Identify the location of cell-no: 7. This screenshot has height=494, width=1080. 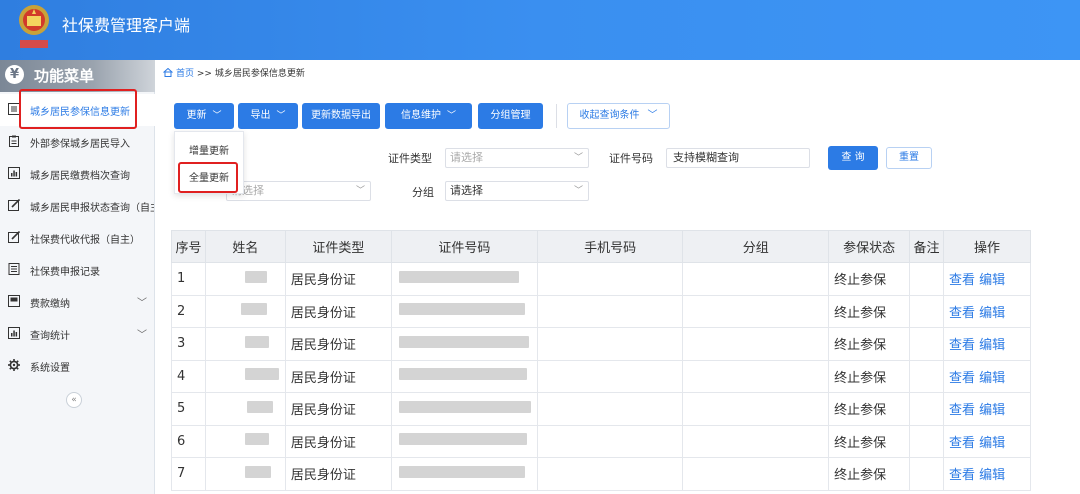
(188, 474).